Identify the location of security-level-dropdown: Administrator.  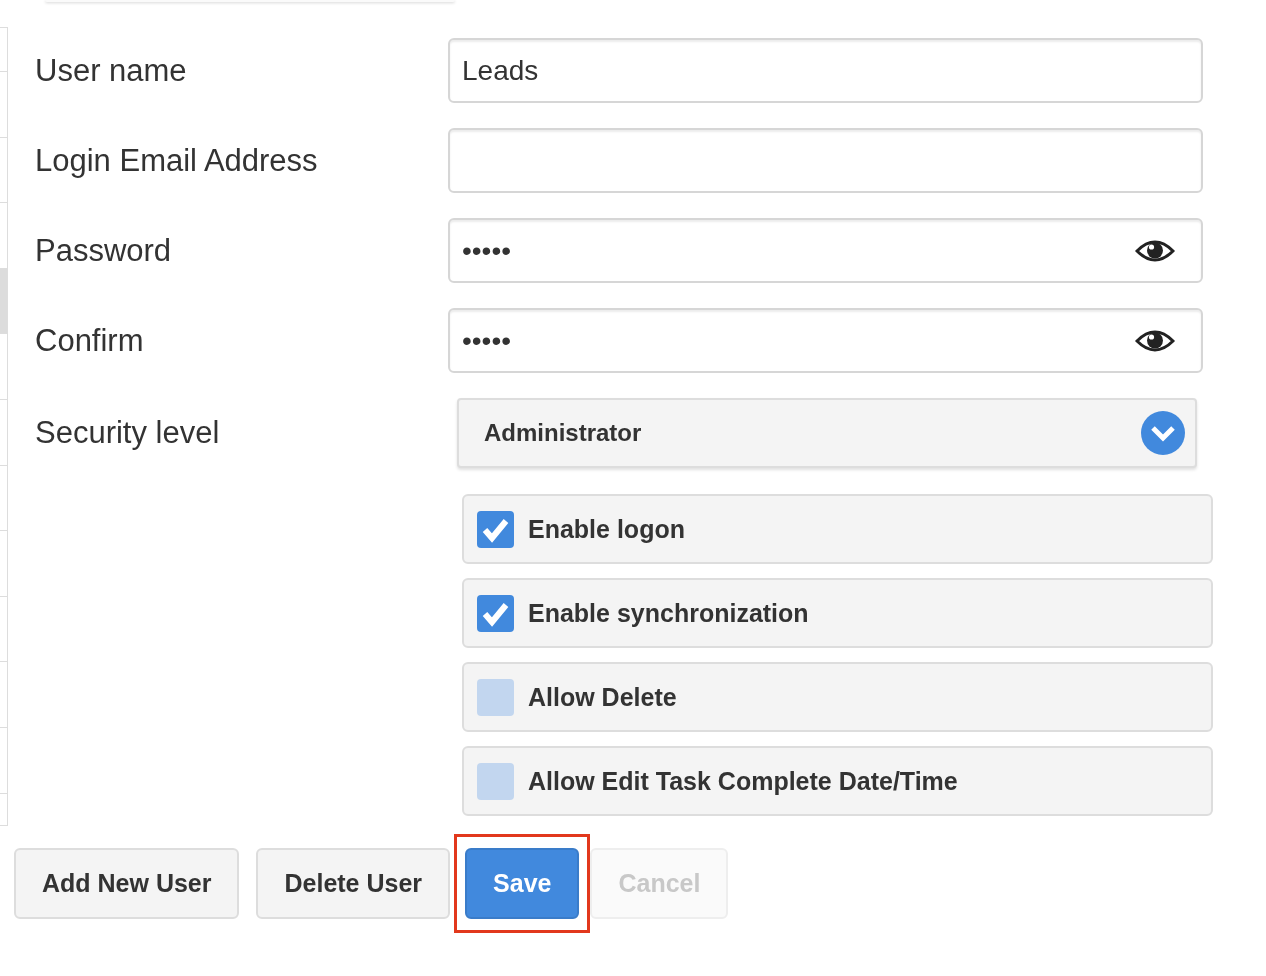
(827, 433).